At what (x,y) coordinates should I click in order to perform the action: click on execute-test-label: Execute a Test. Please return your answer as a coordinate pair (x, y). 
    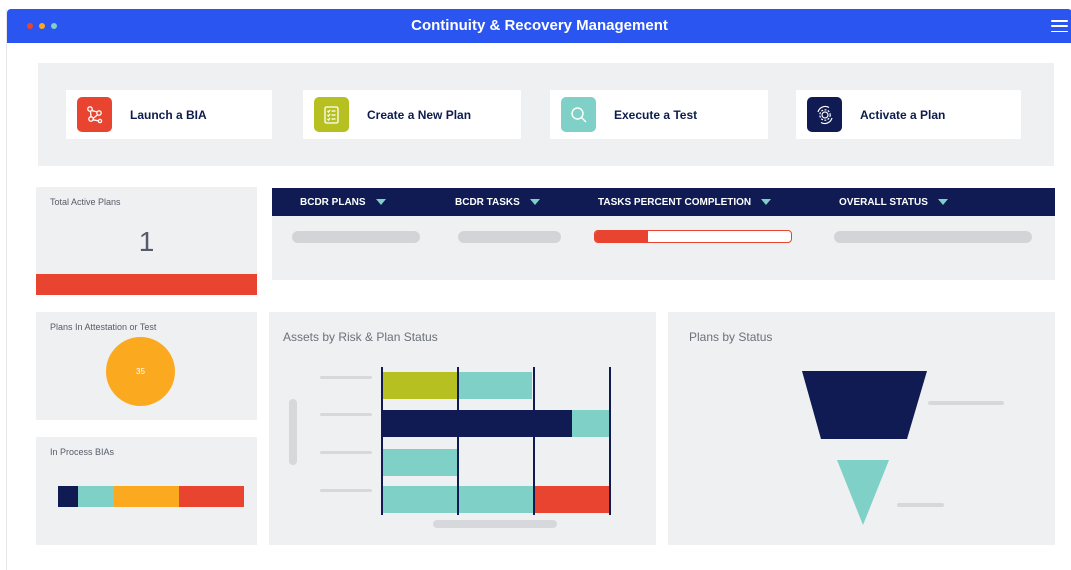
    Looking at the image, I should click on (656, 114).